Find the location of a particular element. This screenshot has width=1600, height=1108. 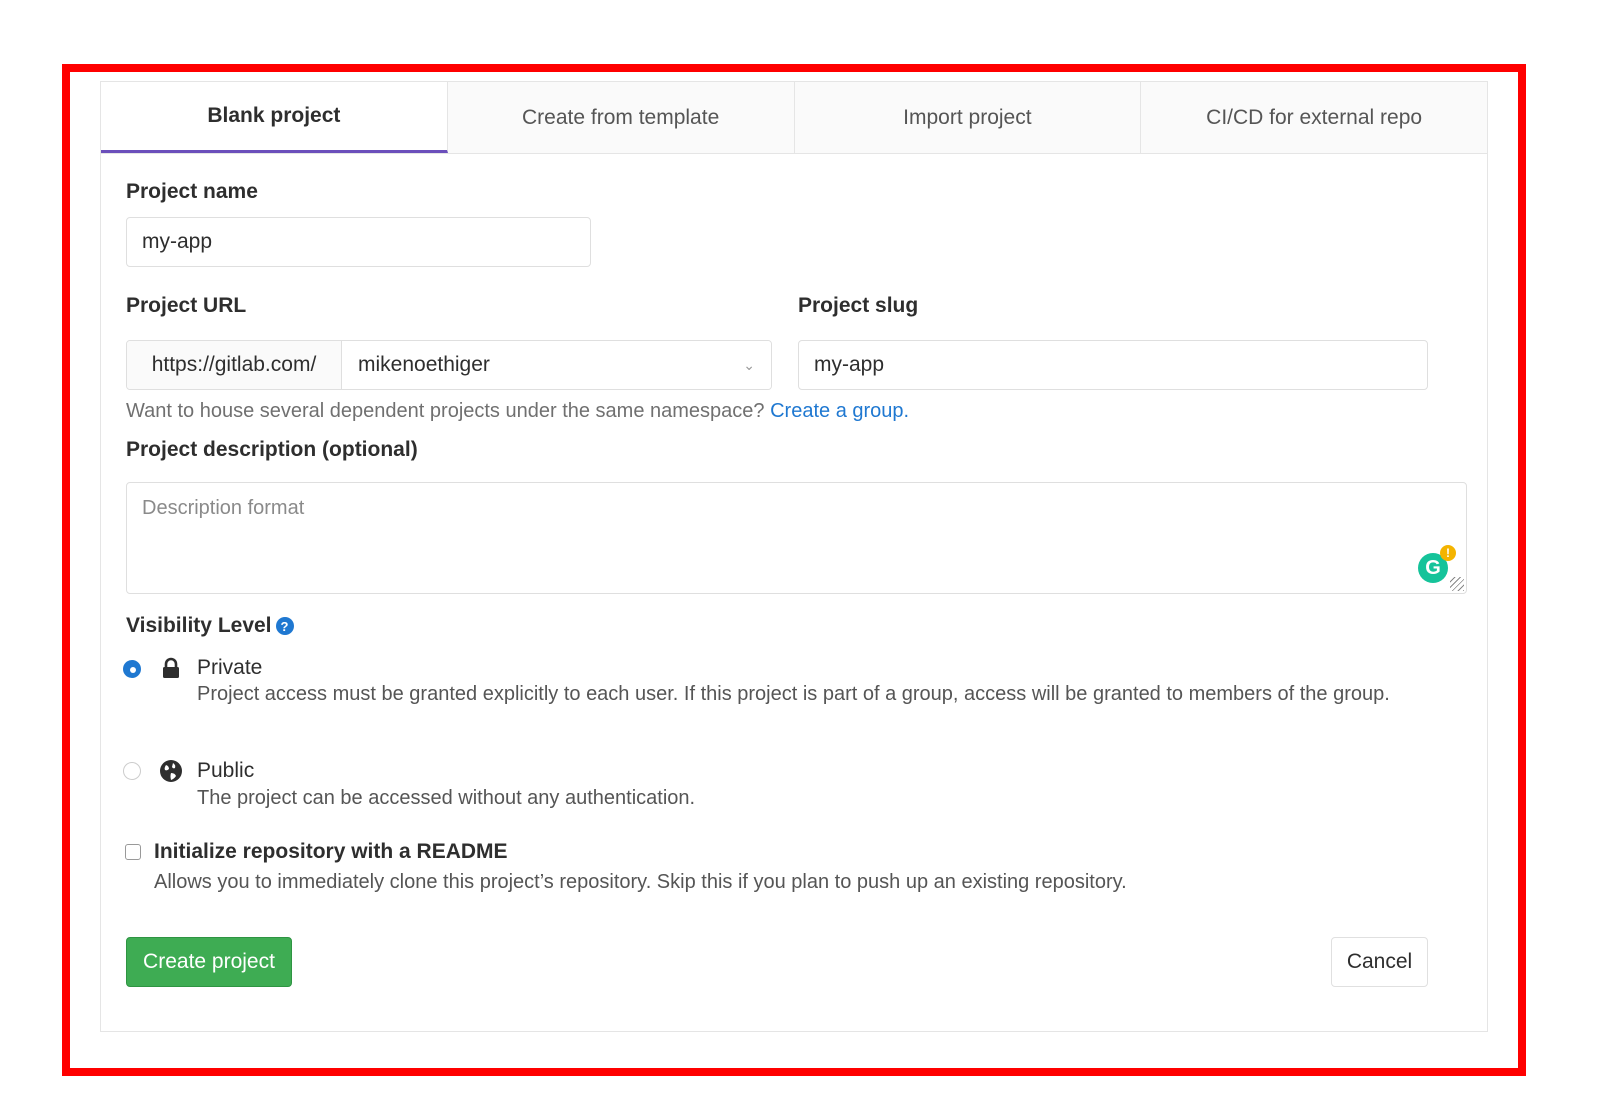

description-label: Project description (optional) is located at coordinates (272, 449).